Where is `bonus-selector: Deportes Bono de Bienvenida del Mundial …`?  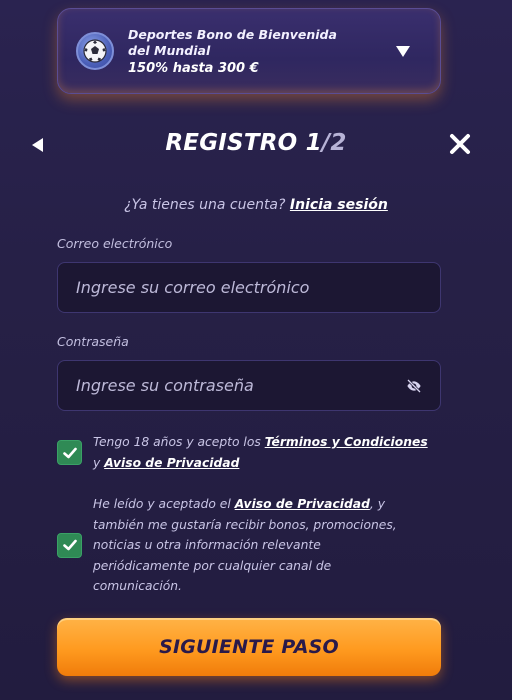 bonus-selector: Deportes Bono de Bienvenida del Mundial … is located at coordinates (249, 51).